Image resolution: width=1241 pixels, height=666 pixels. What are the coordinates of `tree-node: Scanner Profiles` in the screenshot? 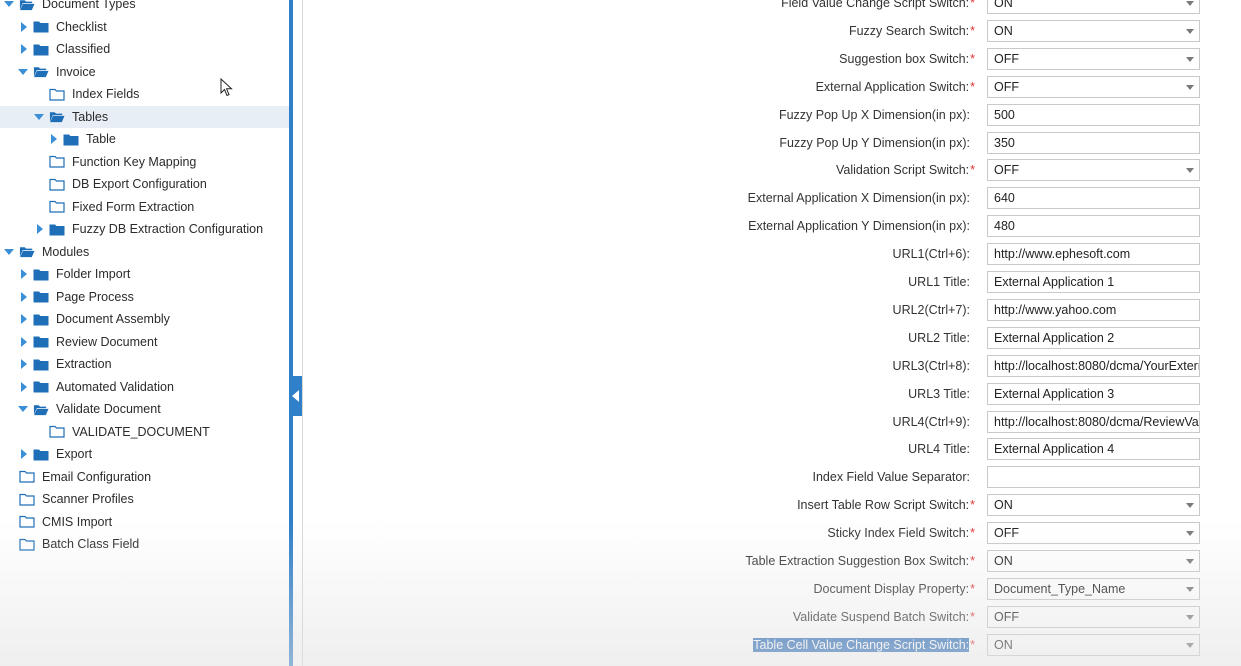 It's located at (69, 499).